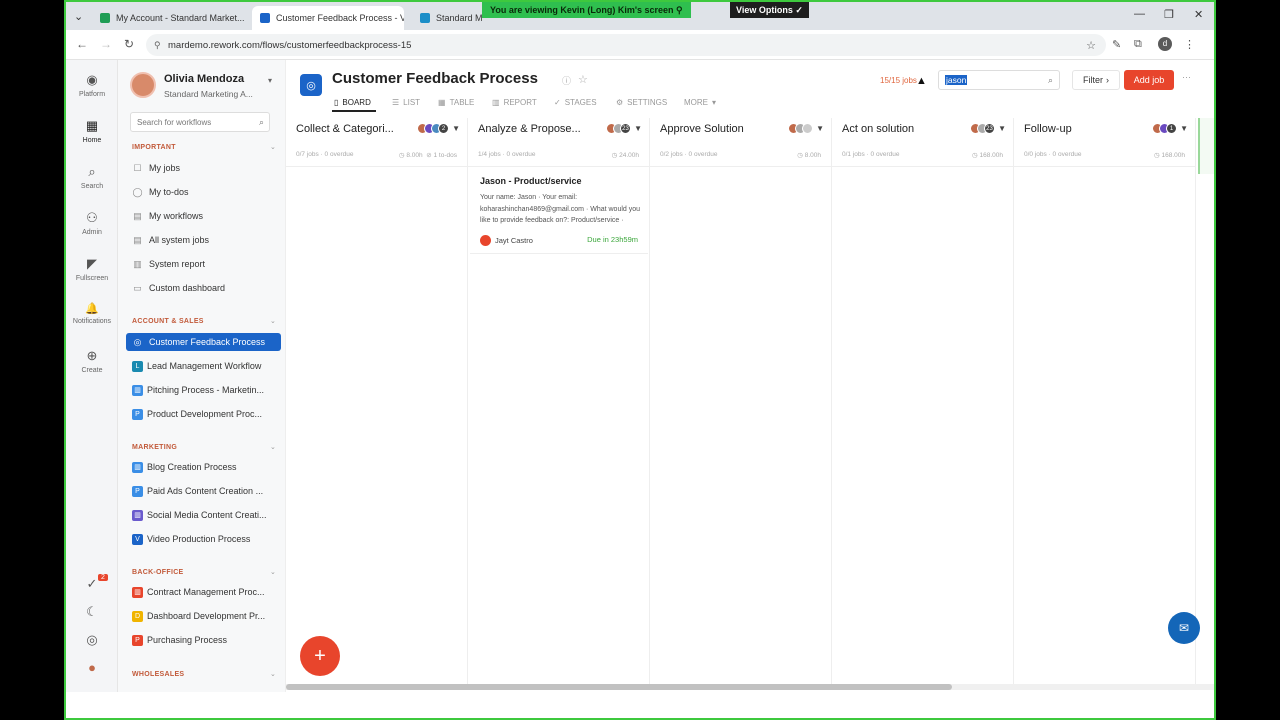 This screenshot has width=1280, height=720. What do you see at coordinates (203, 192) in the screenshot?
I see `sidebar-item-my-todos: ◯ My to-dos` at bounding box center [203, 192].